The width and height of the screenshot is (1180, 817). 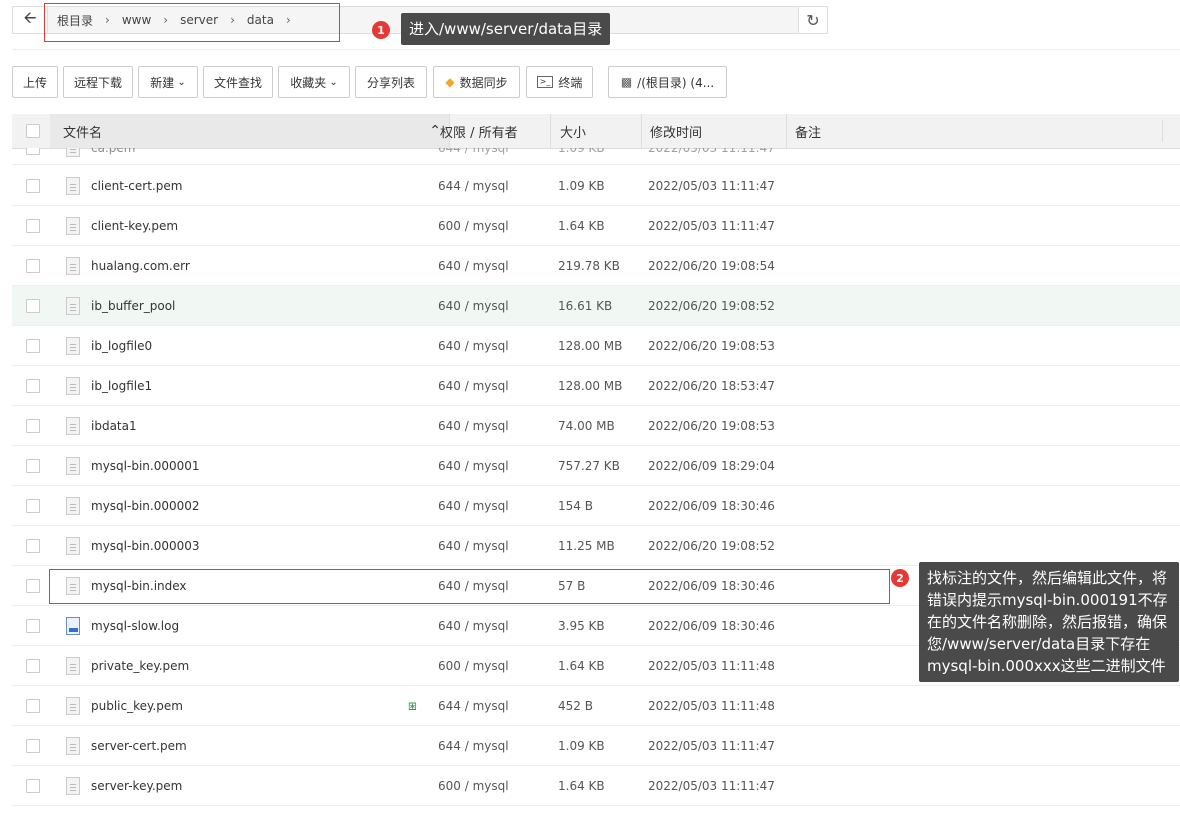 What do you see at coordinates (136, 786) in the screenshot?
I see `file-name: server-key.pem` at bounding box center [136, 786].